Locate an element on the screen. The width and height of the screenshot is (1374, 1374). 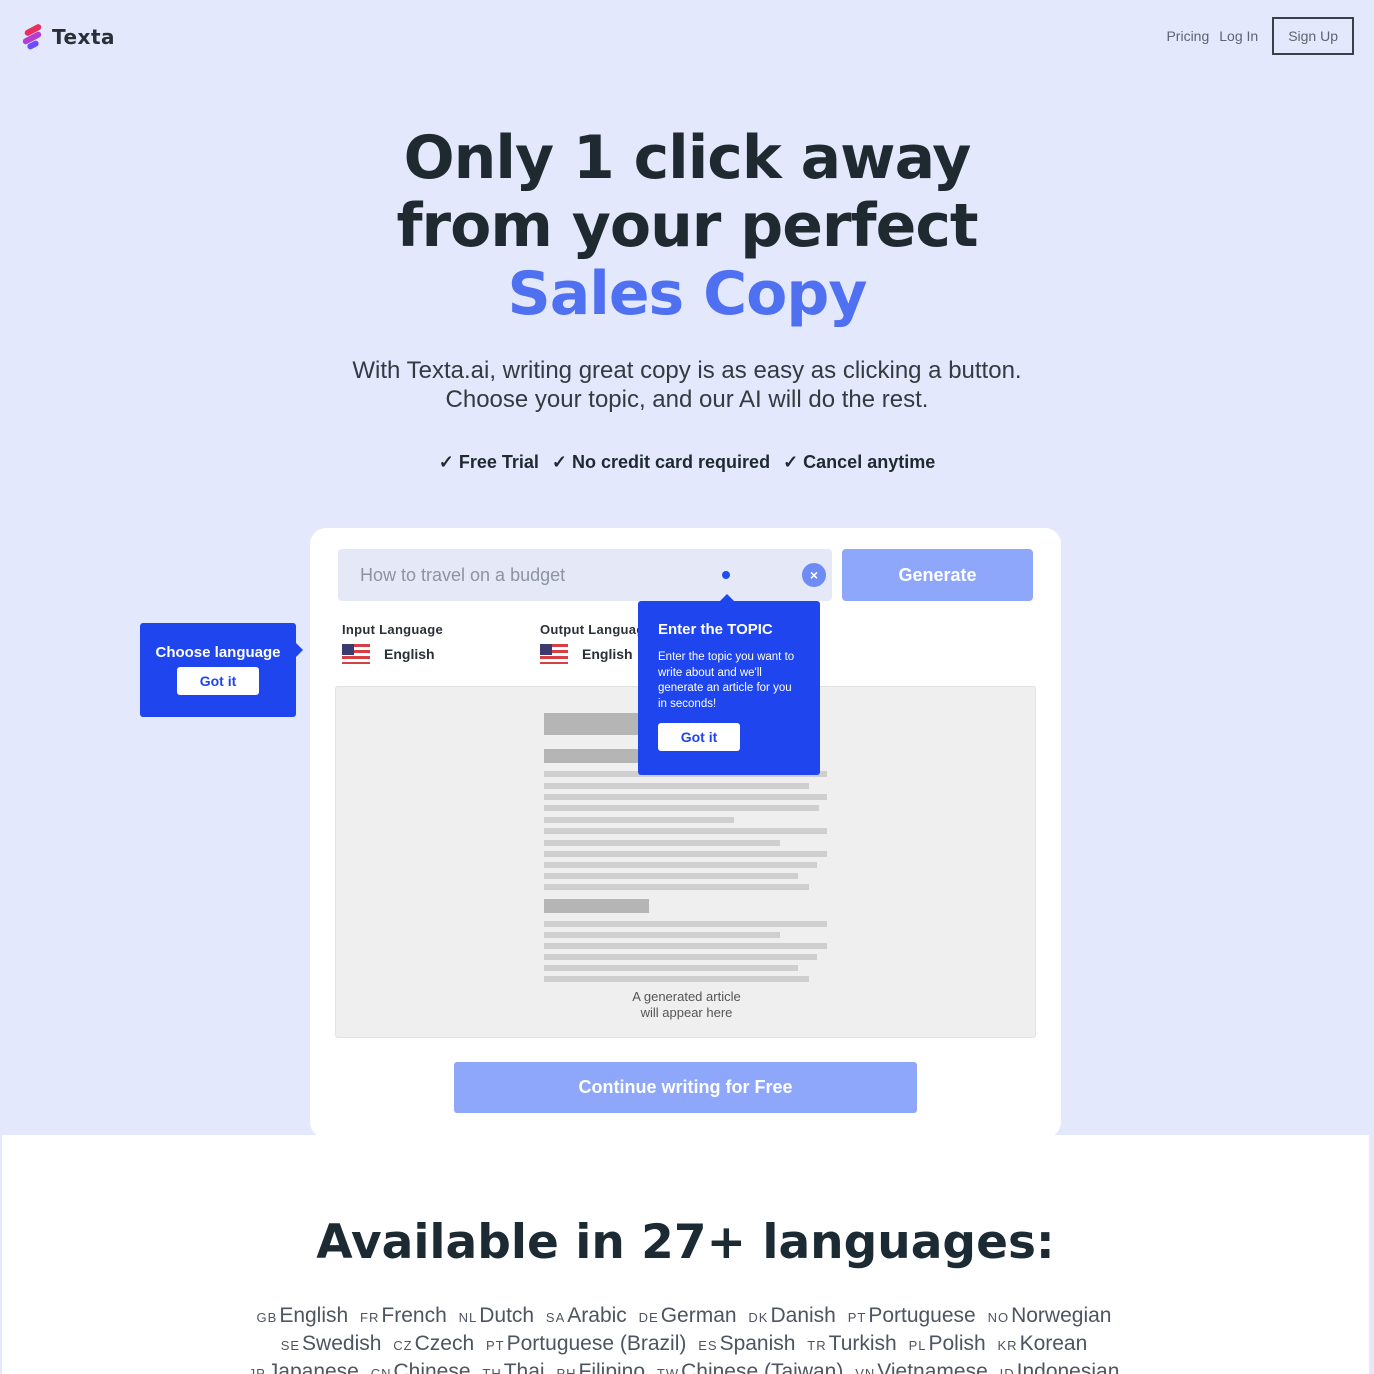
language-item: PTPortuguese (Brazil) is located at coordinates (586, 1343).